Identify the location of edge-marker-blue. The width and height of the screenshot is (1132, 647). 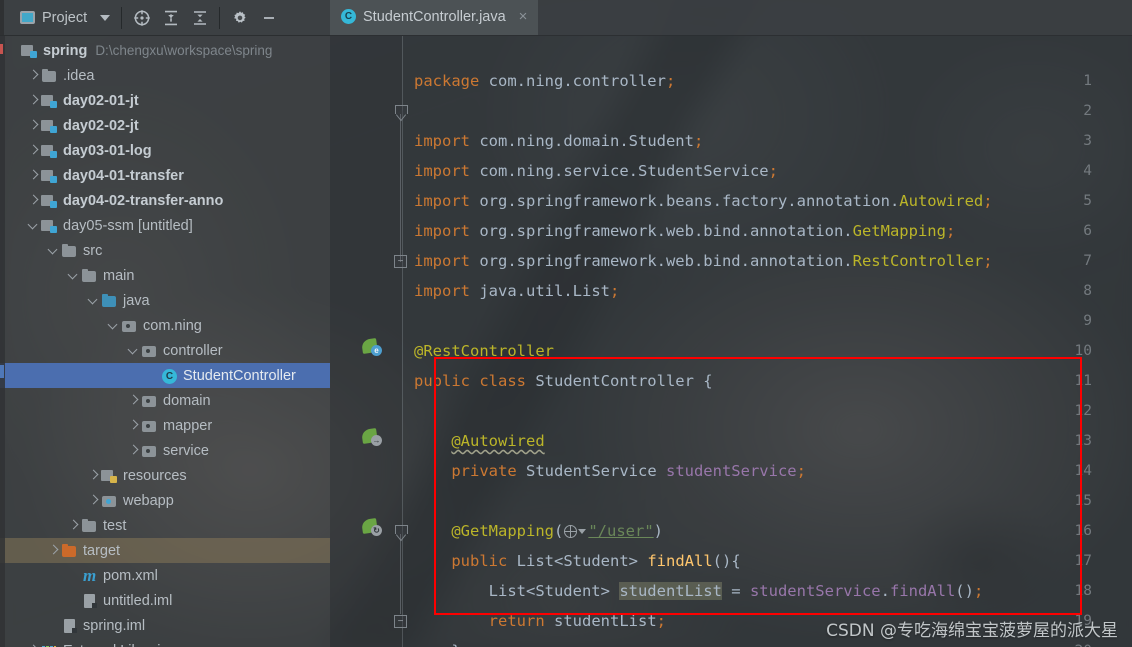
(2, 371).